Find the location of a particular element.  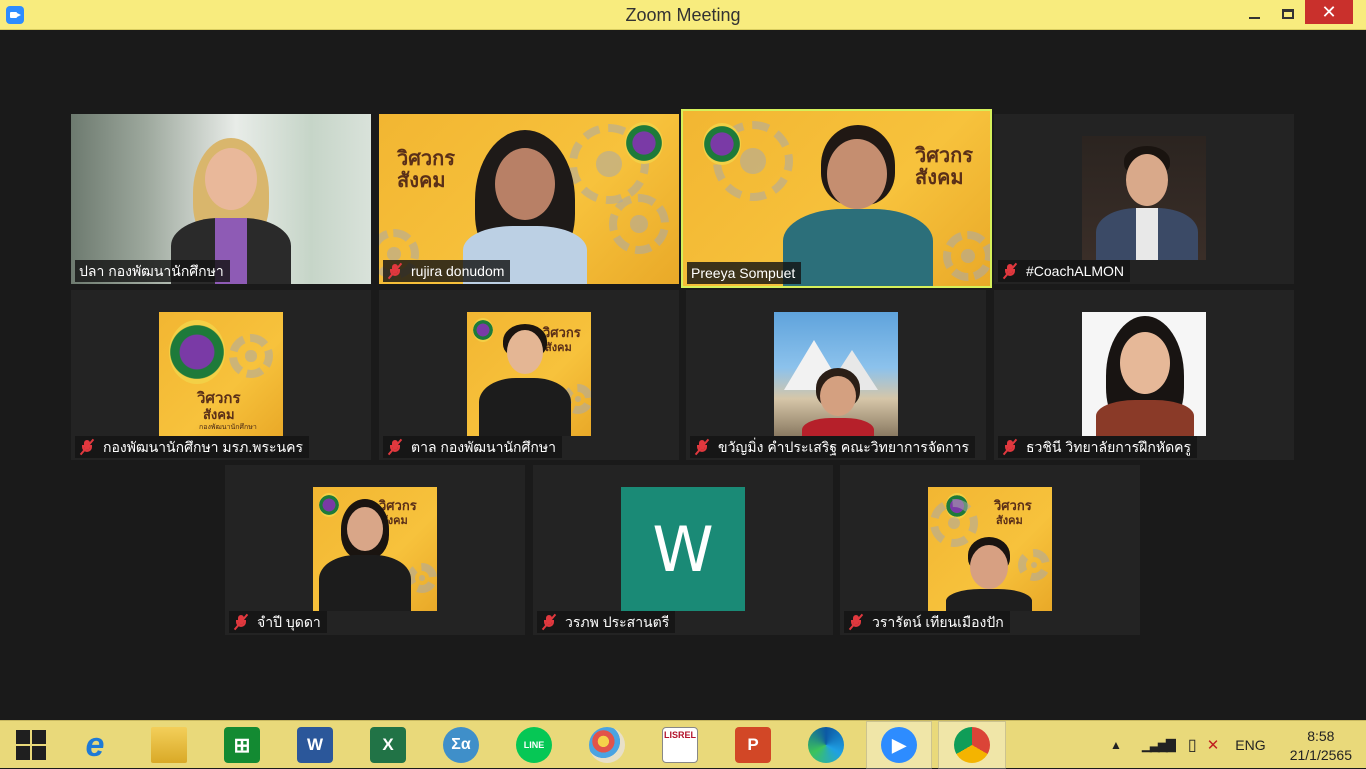

title-bar: Zoom Meeting ✕ is located at coordinates (683, 15).